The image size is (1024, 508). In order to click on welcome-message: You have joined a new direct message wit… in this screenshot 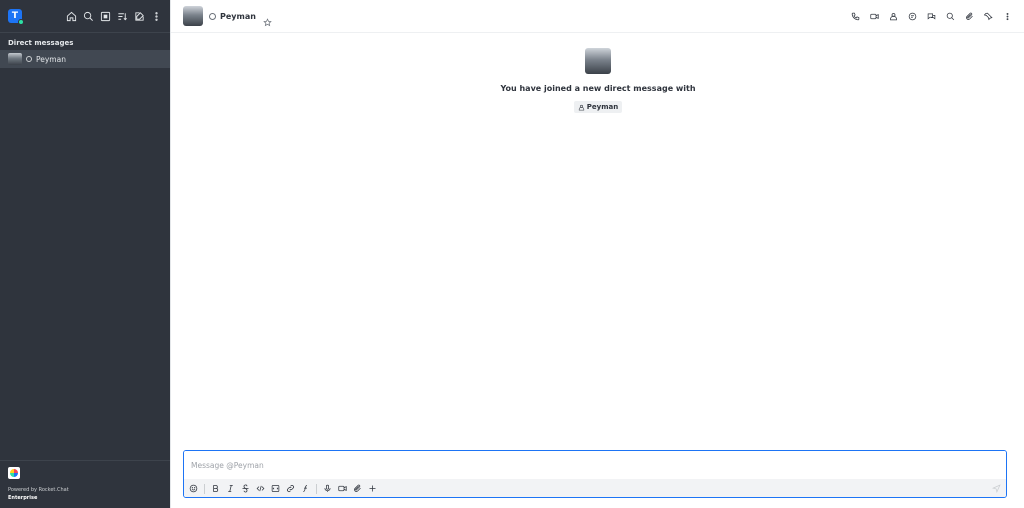, I will do `click(598, 88)`.